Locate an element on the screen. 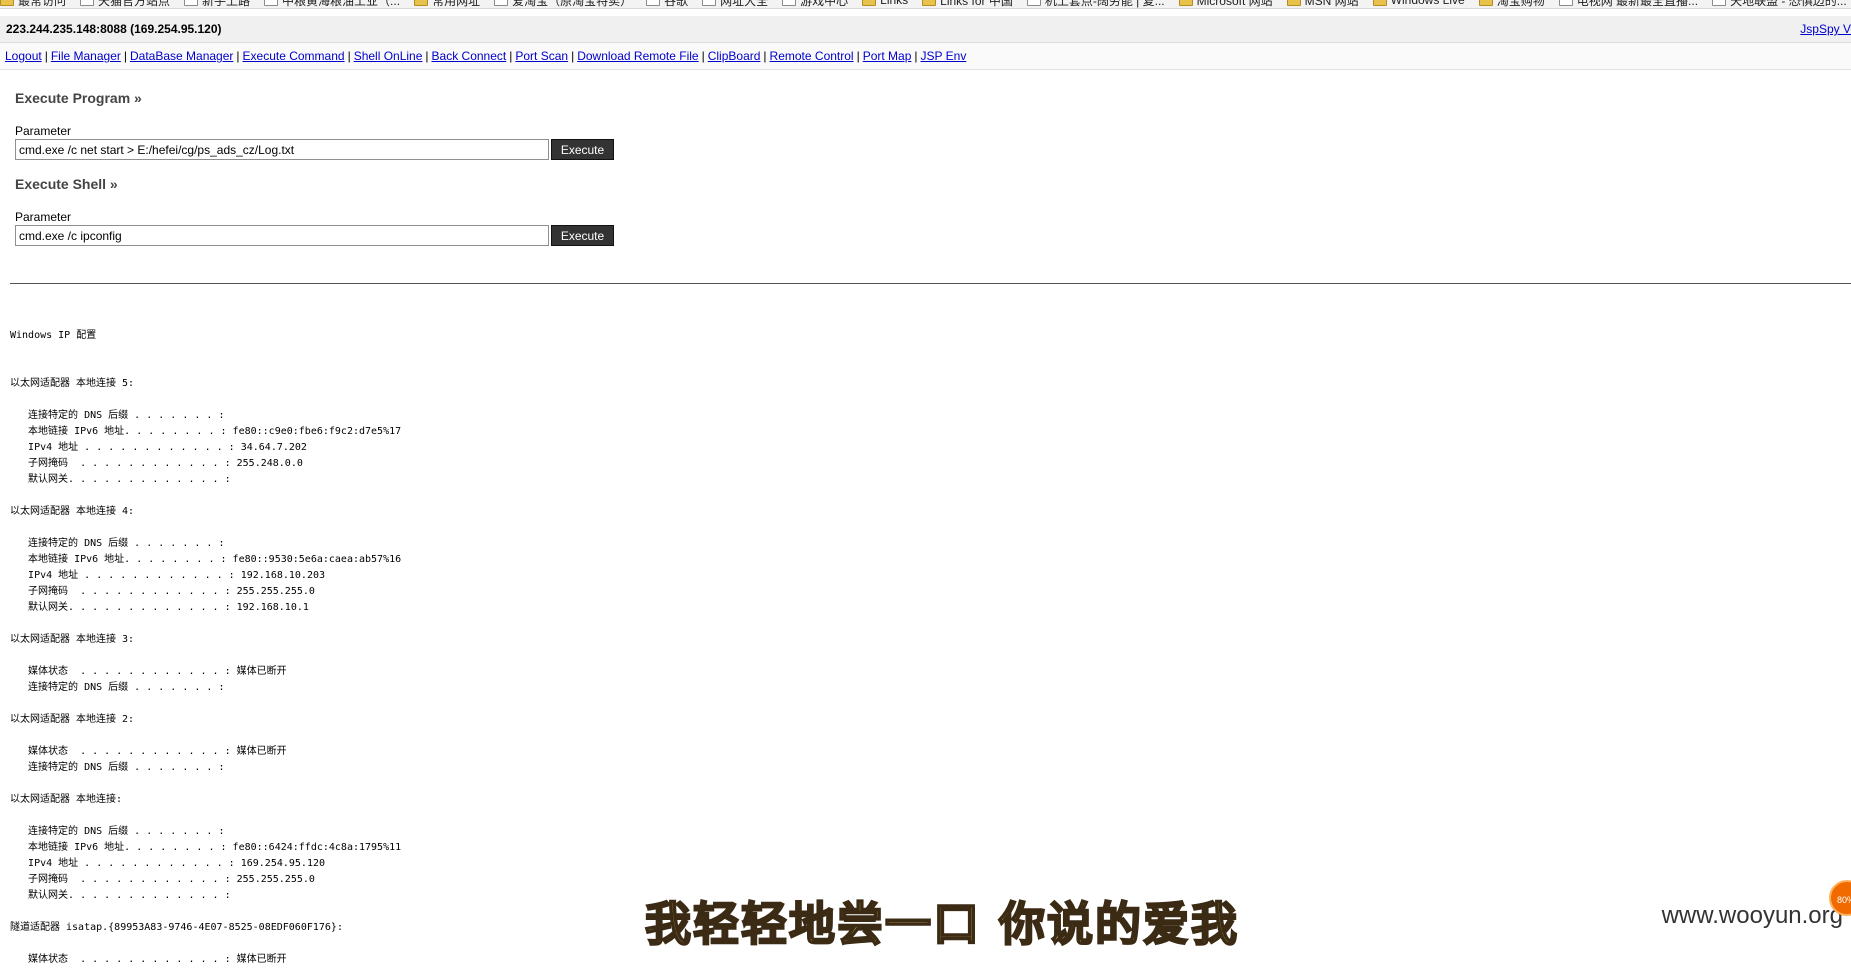 The image size is (1851, 968). execute-shell-title: Execute Shell » is located at coordinates (66, 184).